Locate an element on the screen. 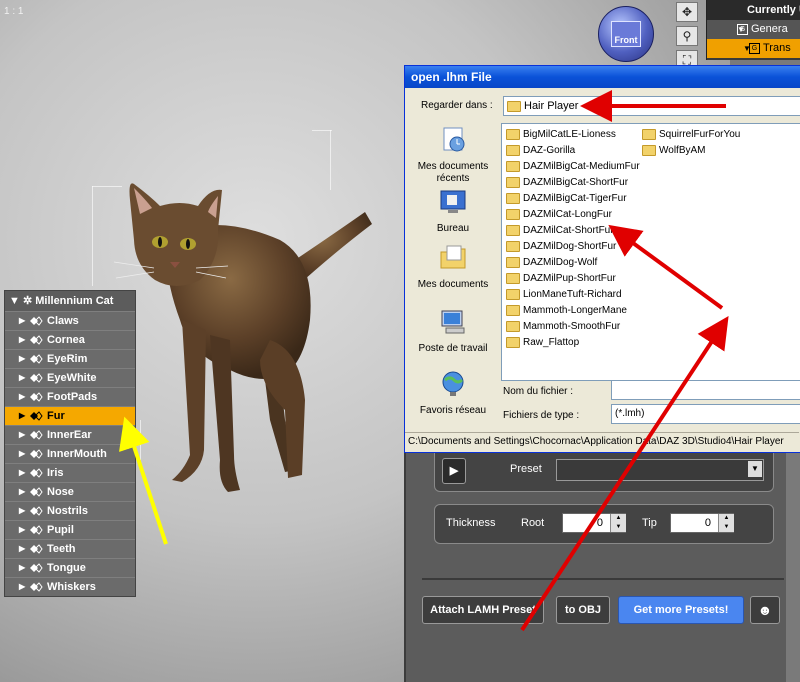 This screenshot has width=800, height=682. lookin-label: Regarder dans : is located at coordinates (457, 105).